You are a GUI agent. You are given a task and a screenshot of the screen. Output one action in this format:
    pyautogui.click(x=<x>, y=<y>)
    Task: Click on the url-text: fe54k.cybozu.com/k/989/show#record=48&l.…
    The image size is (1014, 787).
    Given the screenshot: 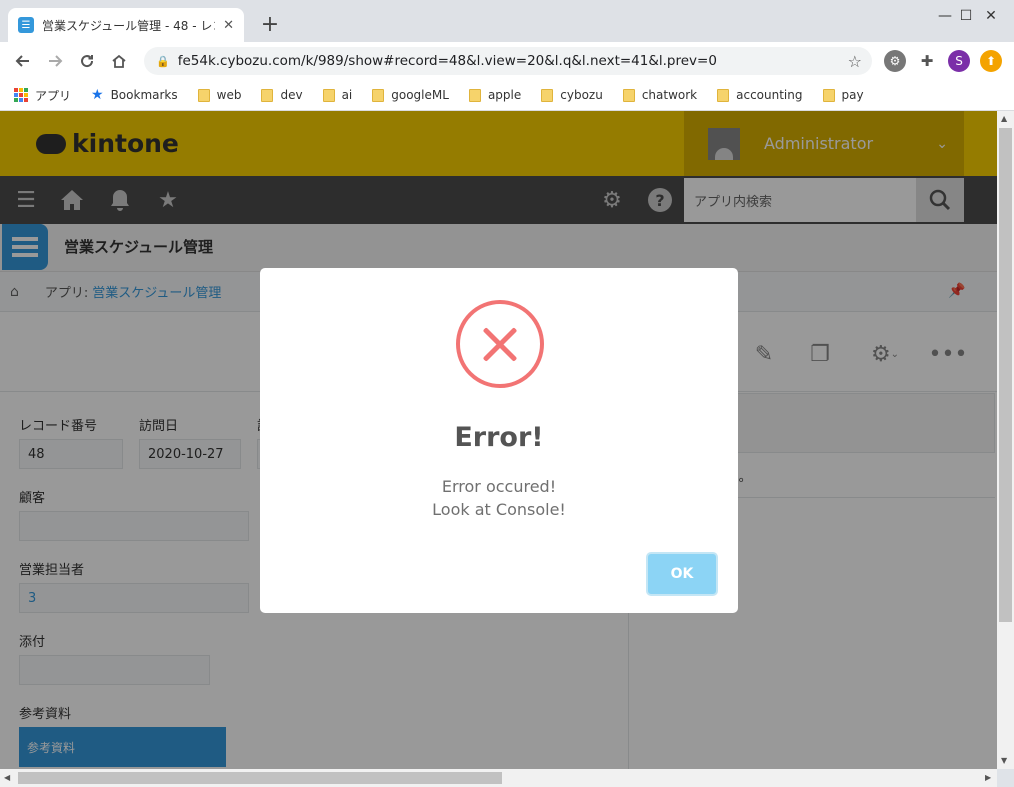 What is the action you would take?
    pyautogui.click(x=447, y=61)
    